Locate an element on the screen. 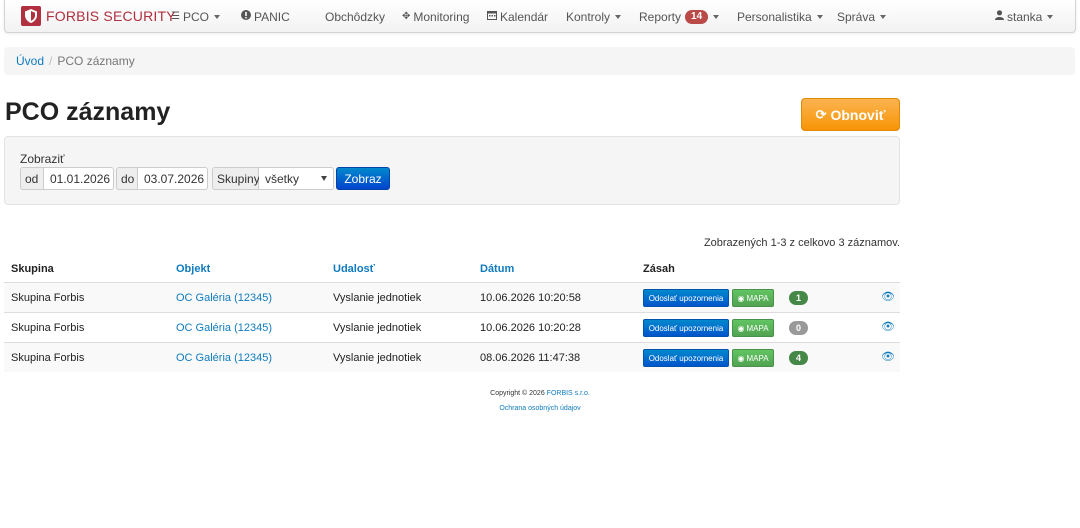  nav-calendar-label: Kalendár is located at coordinates (524, 16).